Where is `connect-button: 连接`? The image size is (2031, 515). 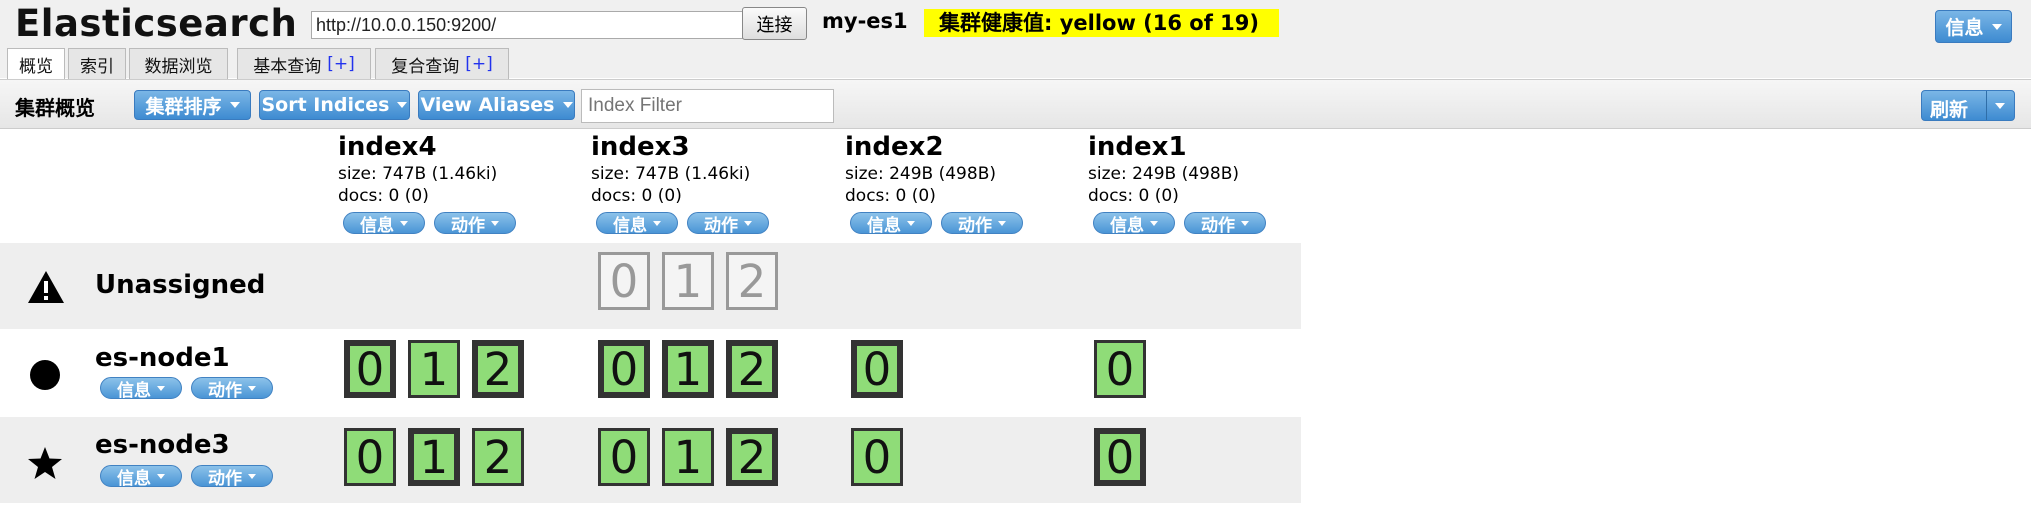 connect-button: 连接 is located at coordinates (774, 23).